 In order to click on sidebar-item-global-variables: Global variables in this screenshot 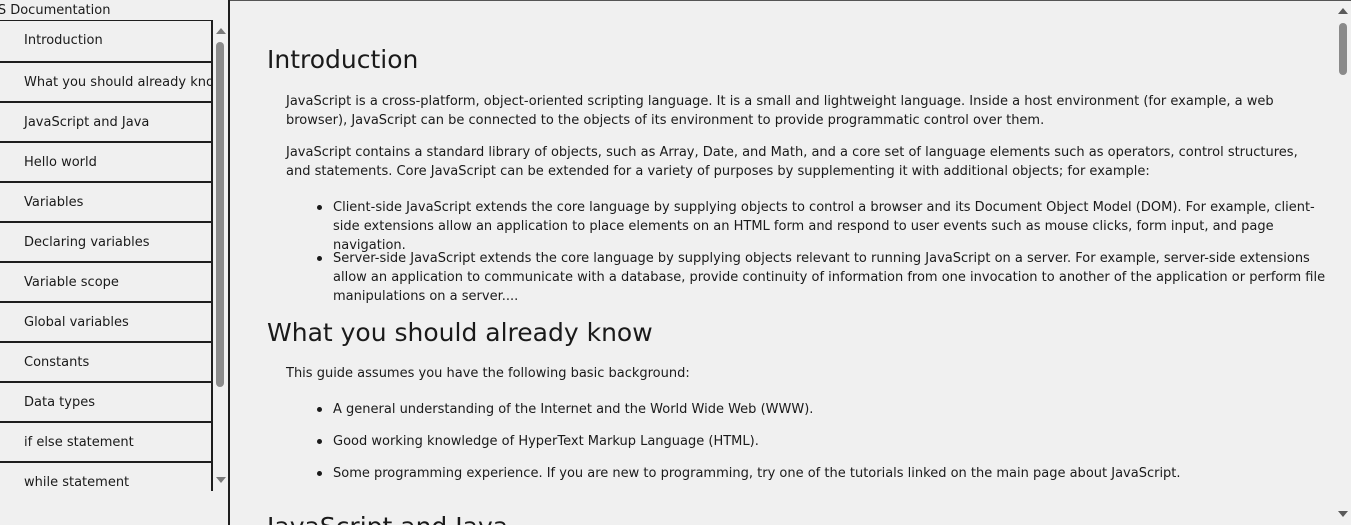, I will do `click(106, 321)`.